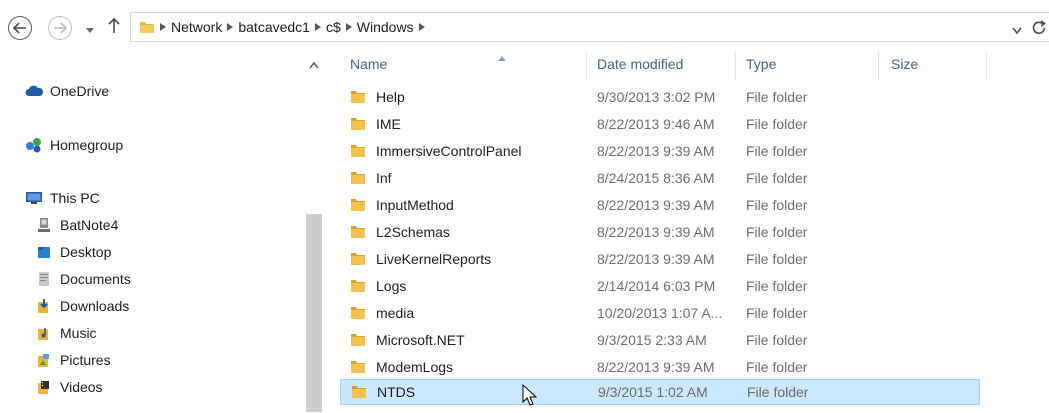  Describe the element at coordinates (114, 25) in the screenshot. I see `arrow-up-icon` at that location.